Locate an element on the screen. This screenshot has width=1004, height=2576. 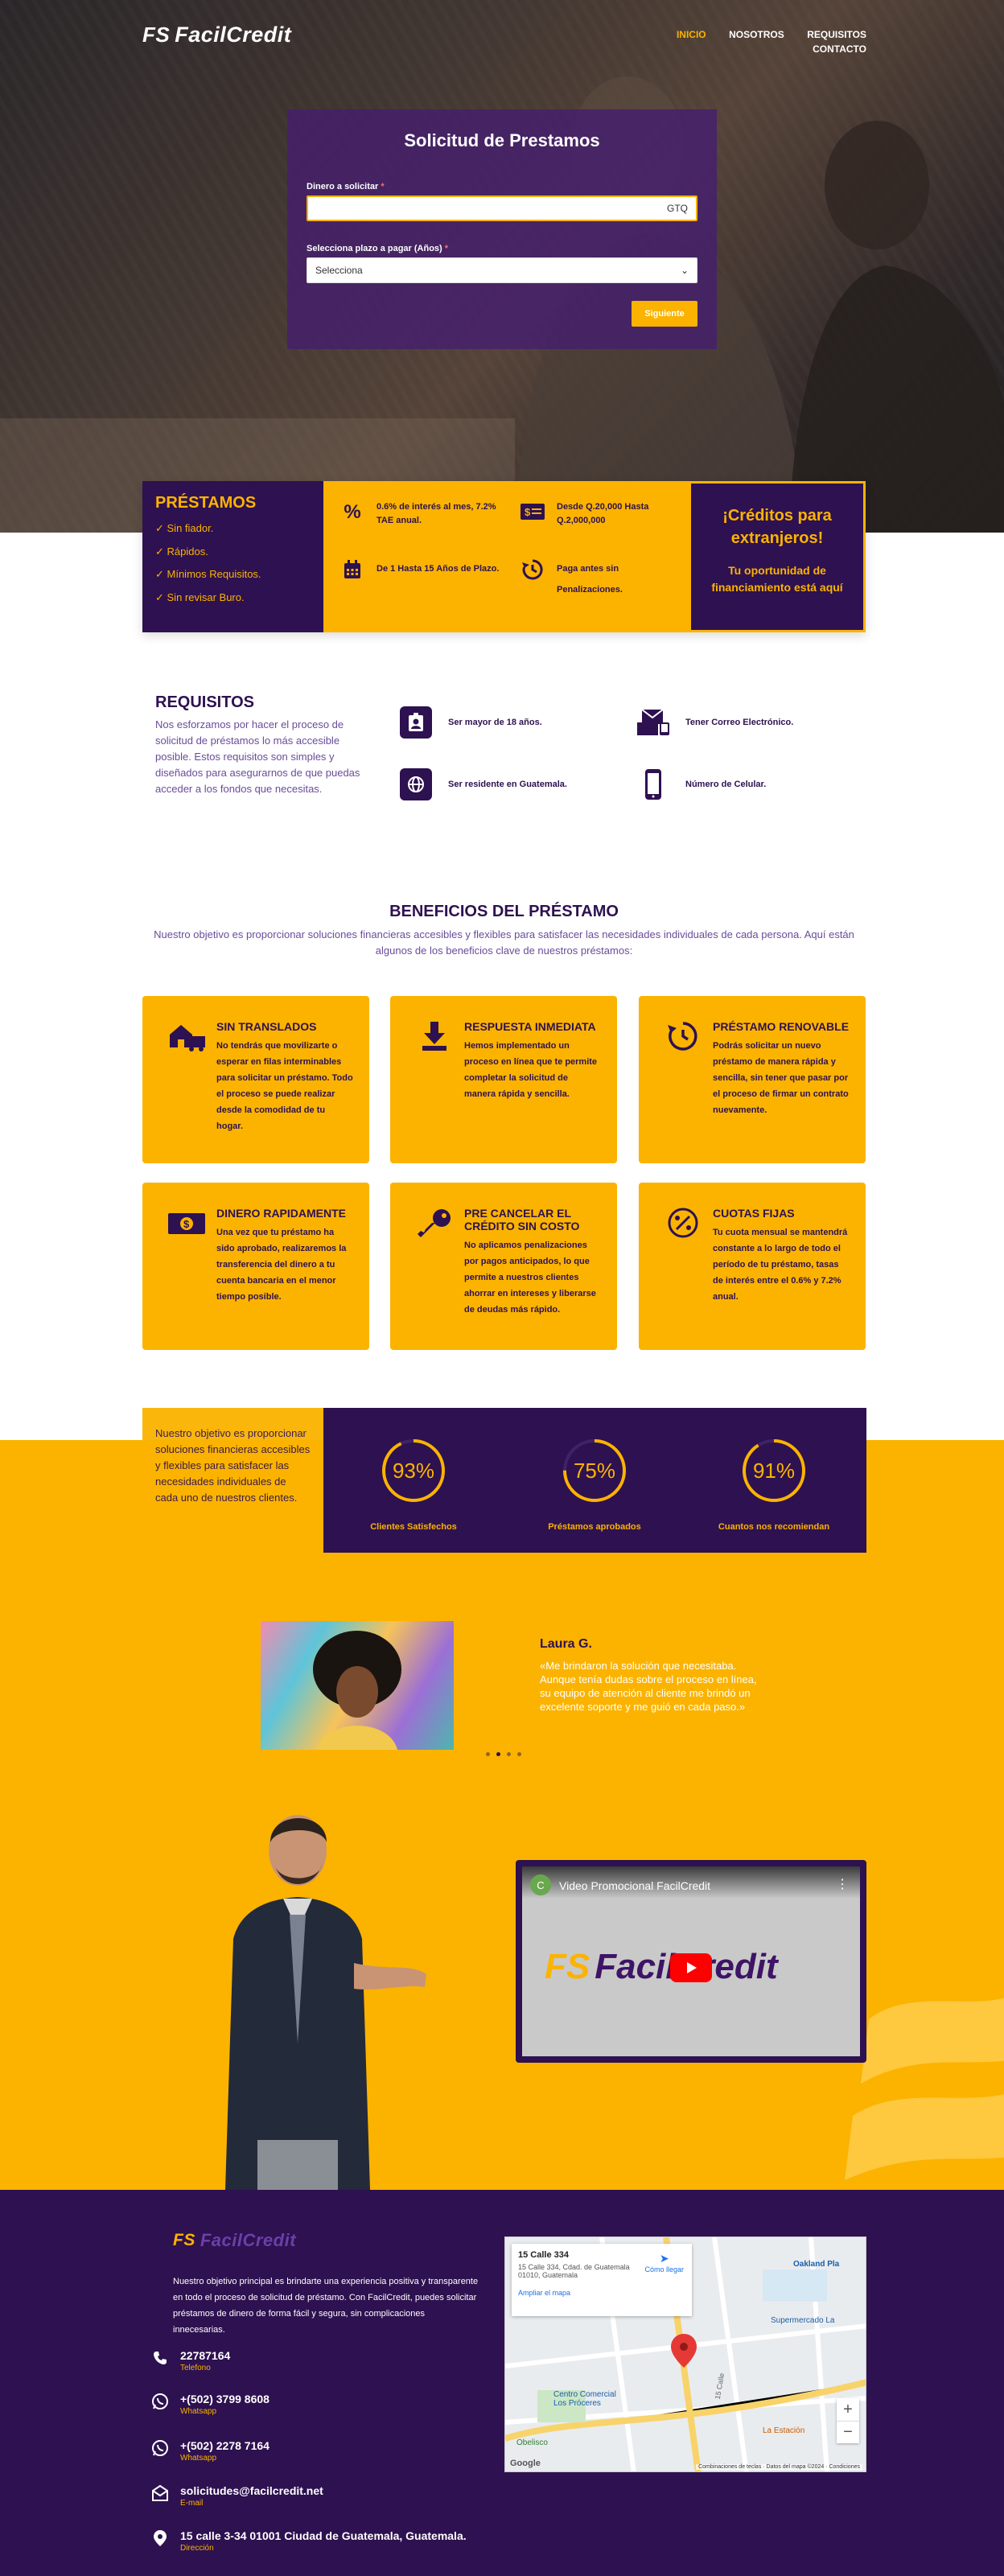
stat-label: Cuantos nos recomiendan is located at coordinates (774, 1527).